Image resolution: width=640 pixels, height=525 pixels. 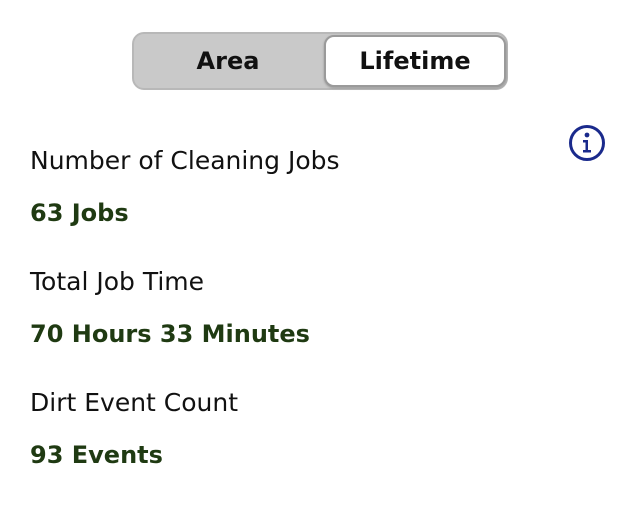 I want to click on stat-cleaning-jobs: Number of Cleaning Jobs 63 Jobs, so click(x=185, y=187).